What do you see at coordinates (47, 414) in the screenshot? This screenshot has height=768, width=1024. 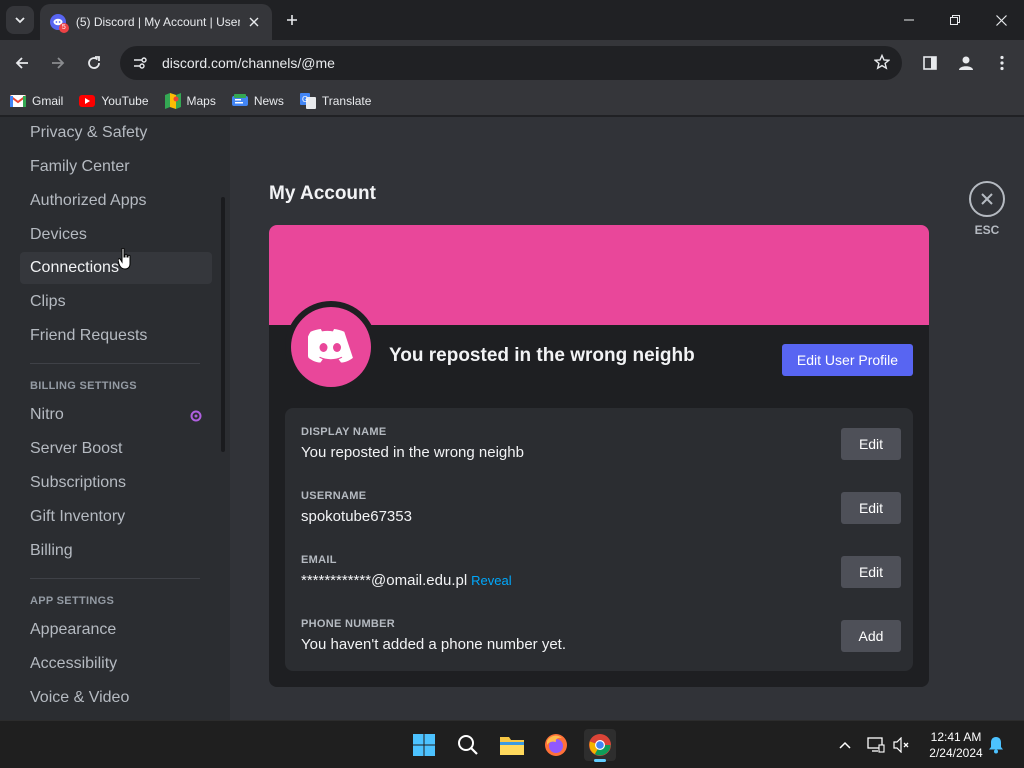 I see `sidebar-item-label: Nitro` at bounding box center [47, 414].